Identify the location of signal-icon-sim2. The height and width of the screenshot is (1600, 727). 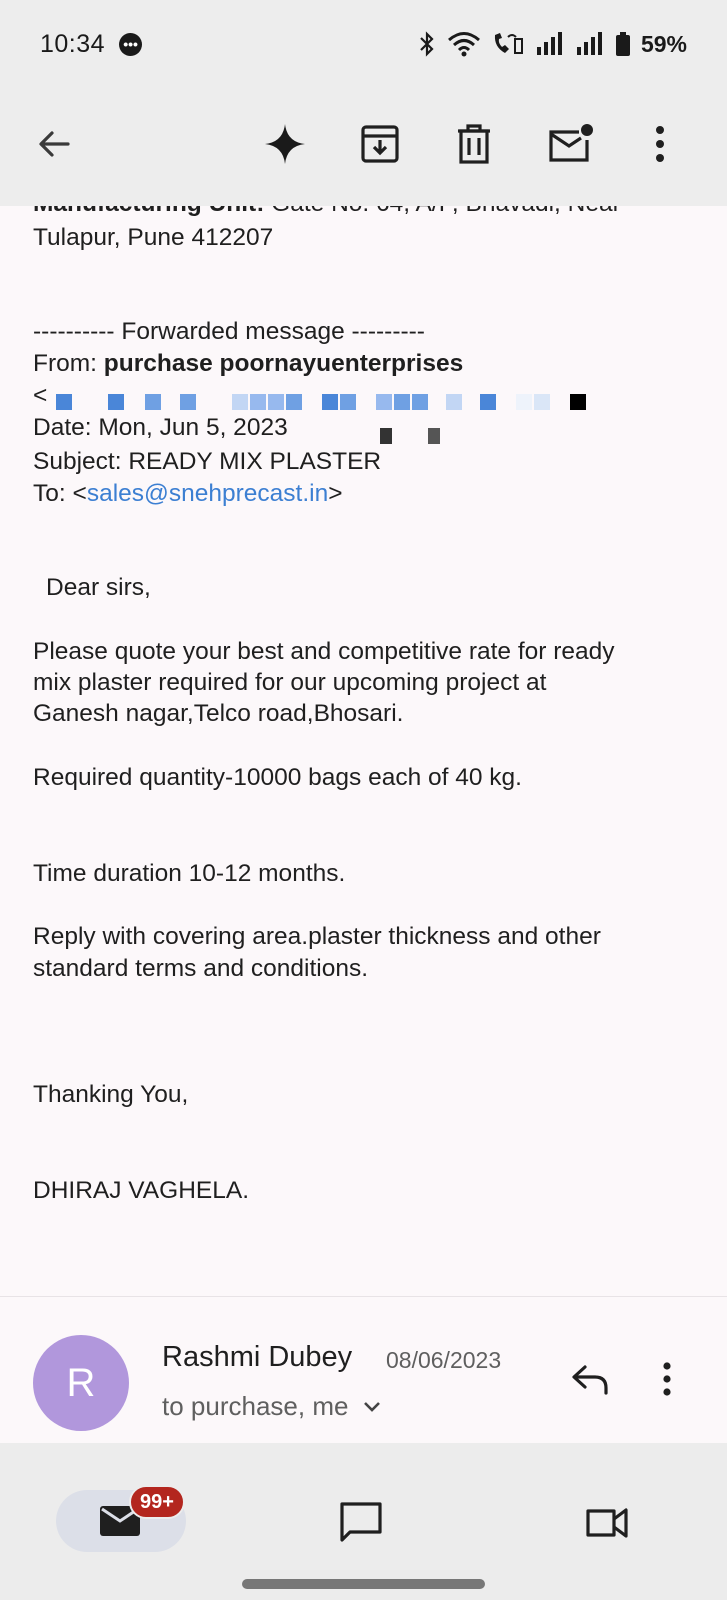
(589, 43).